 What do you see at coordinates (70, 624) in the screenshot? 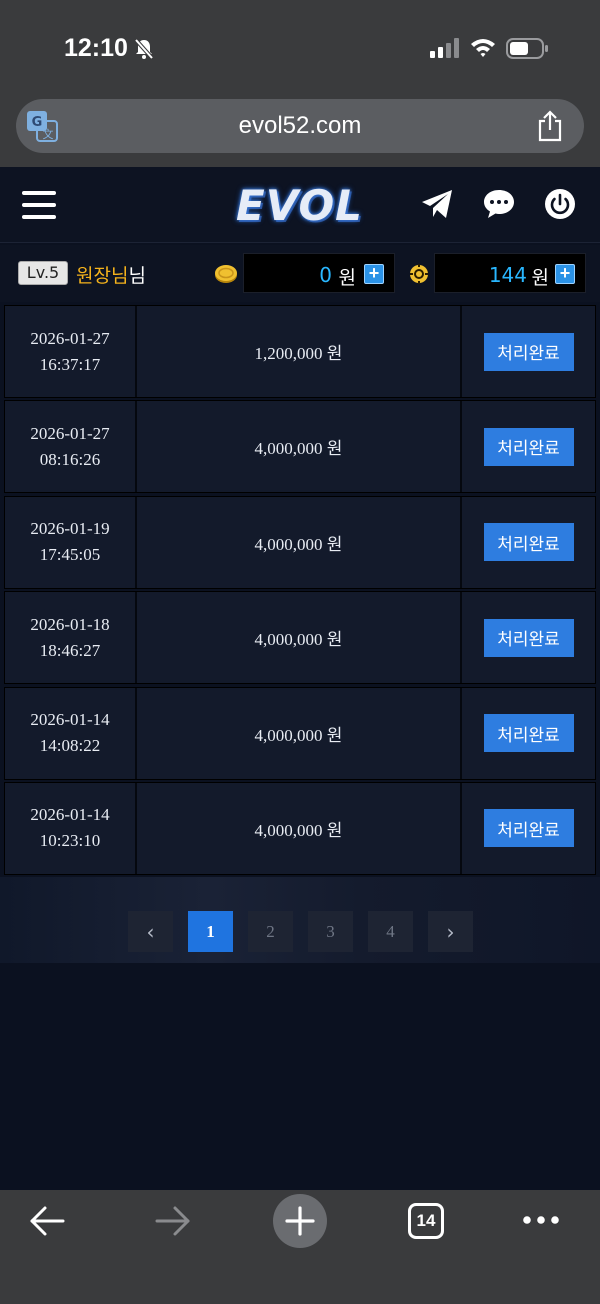
I see `date: 2026-01-18` at bounding box center [70, 624].